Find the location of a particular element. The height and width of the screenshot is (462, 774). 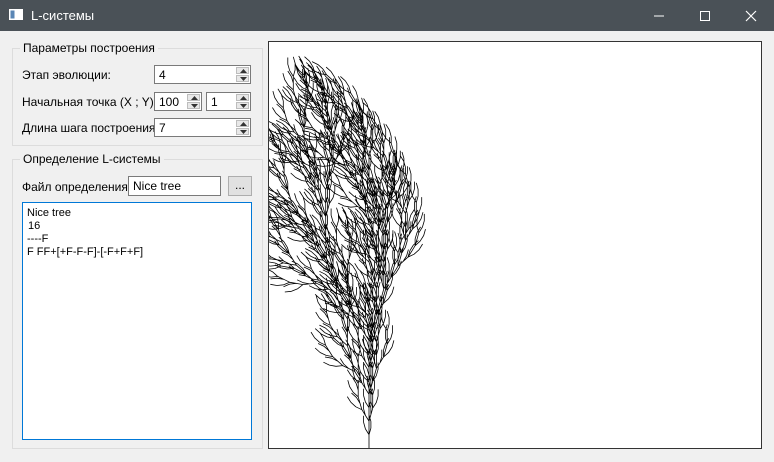

step-up-button is located at coordinates (242, 123).